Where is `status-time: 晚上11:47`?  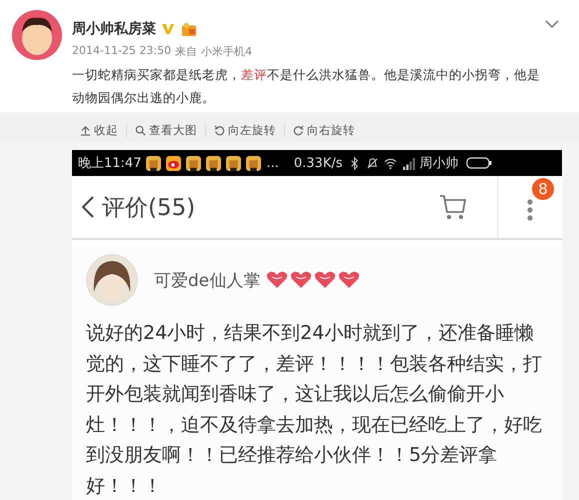 status-time: 晚上11:47 is located at coordinates (110, 163).